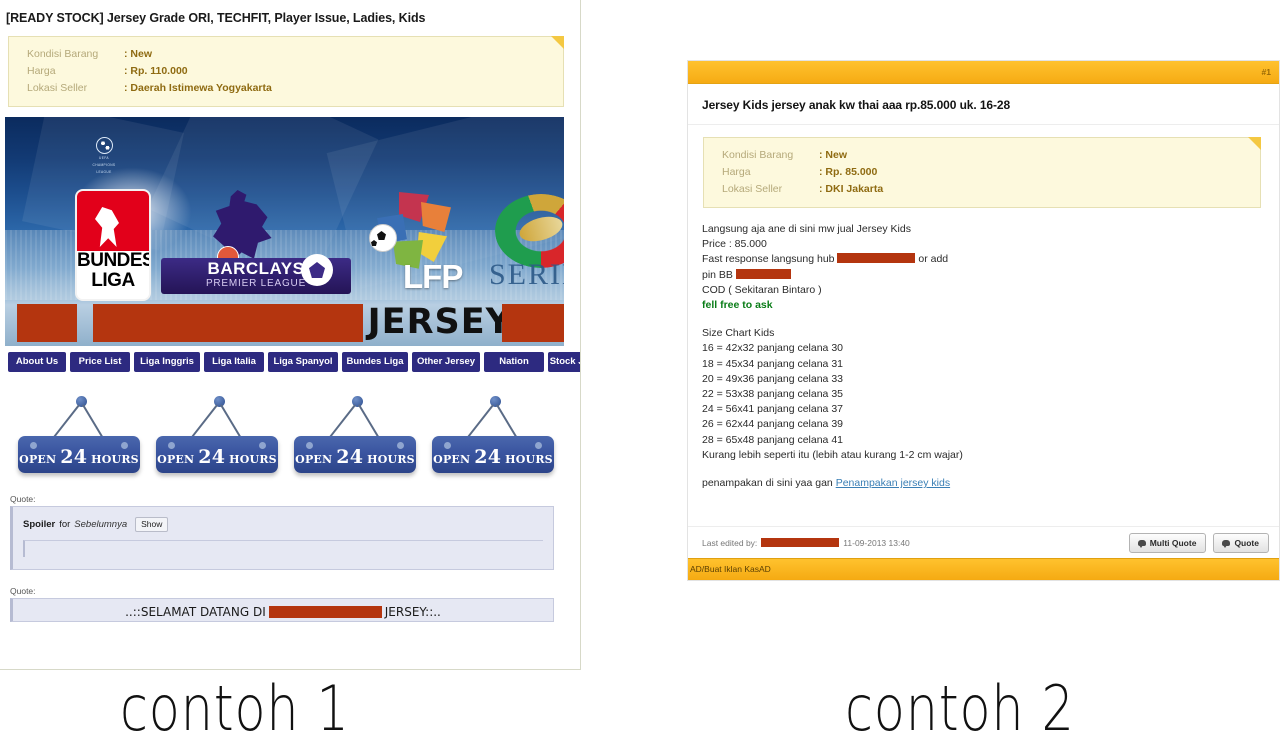 The image size is (1280, 751). What do you see at coordinates (769, 483) in the screenshot?
I see `penampakan-prefix: penampakan di sini yaa gan` at bounding box center [769, 483].